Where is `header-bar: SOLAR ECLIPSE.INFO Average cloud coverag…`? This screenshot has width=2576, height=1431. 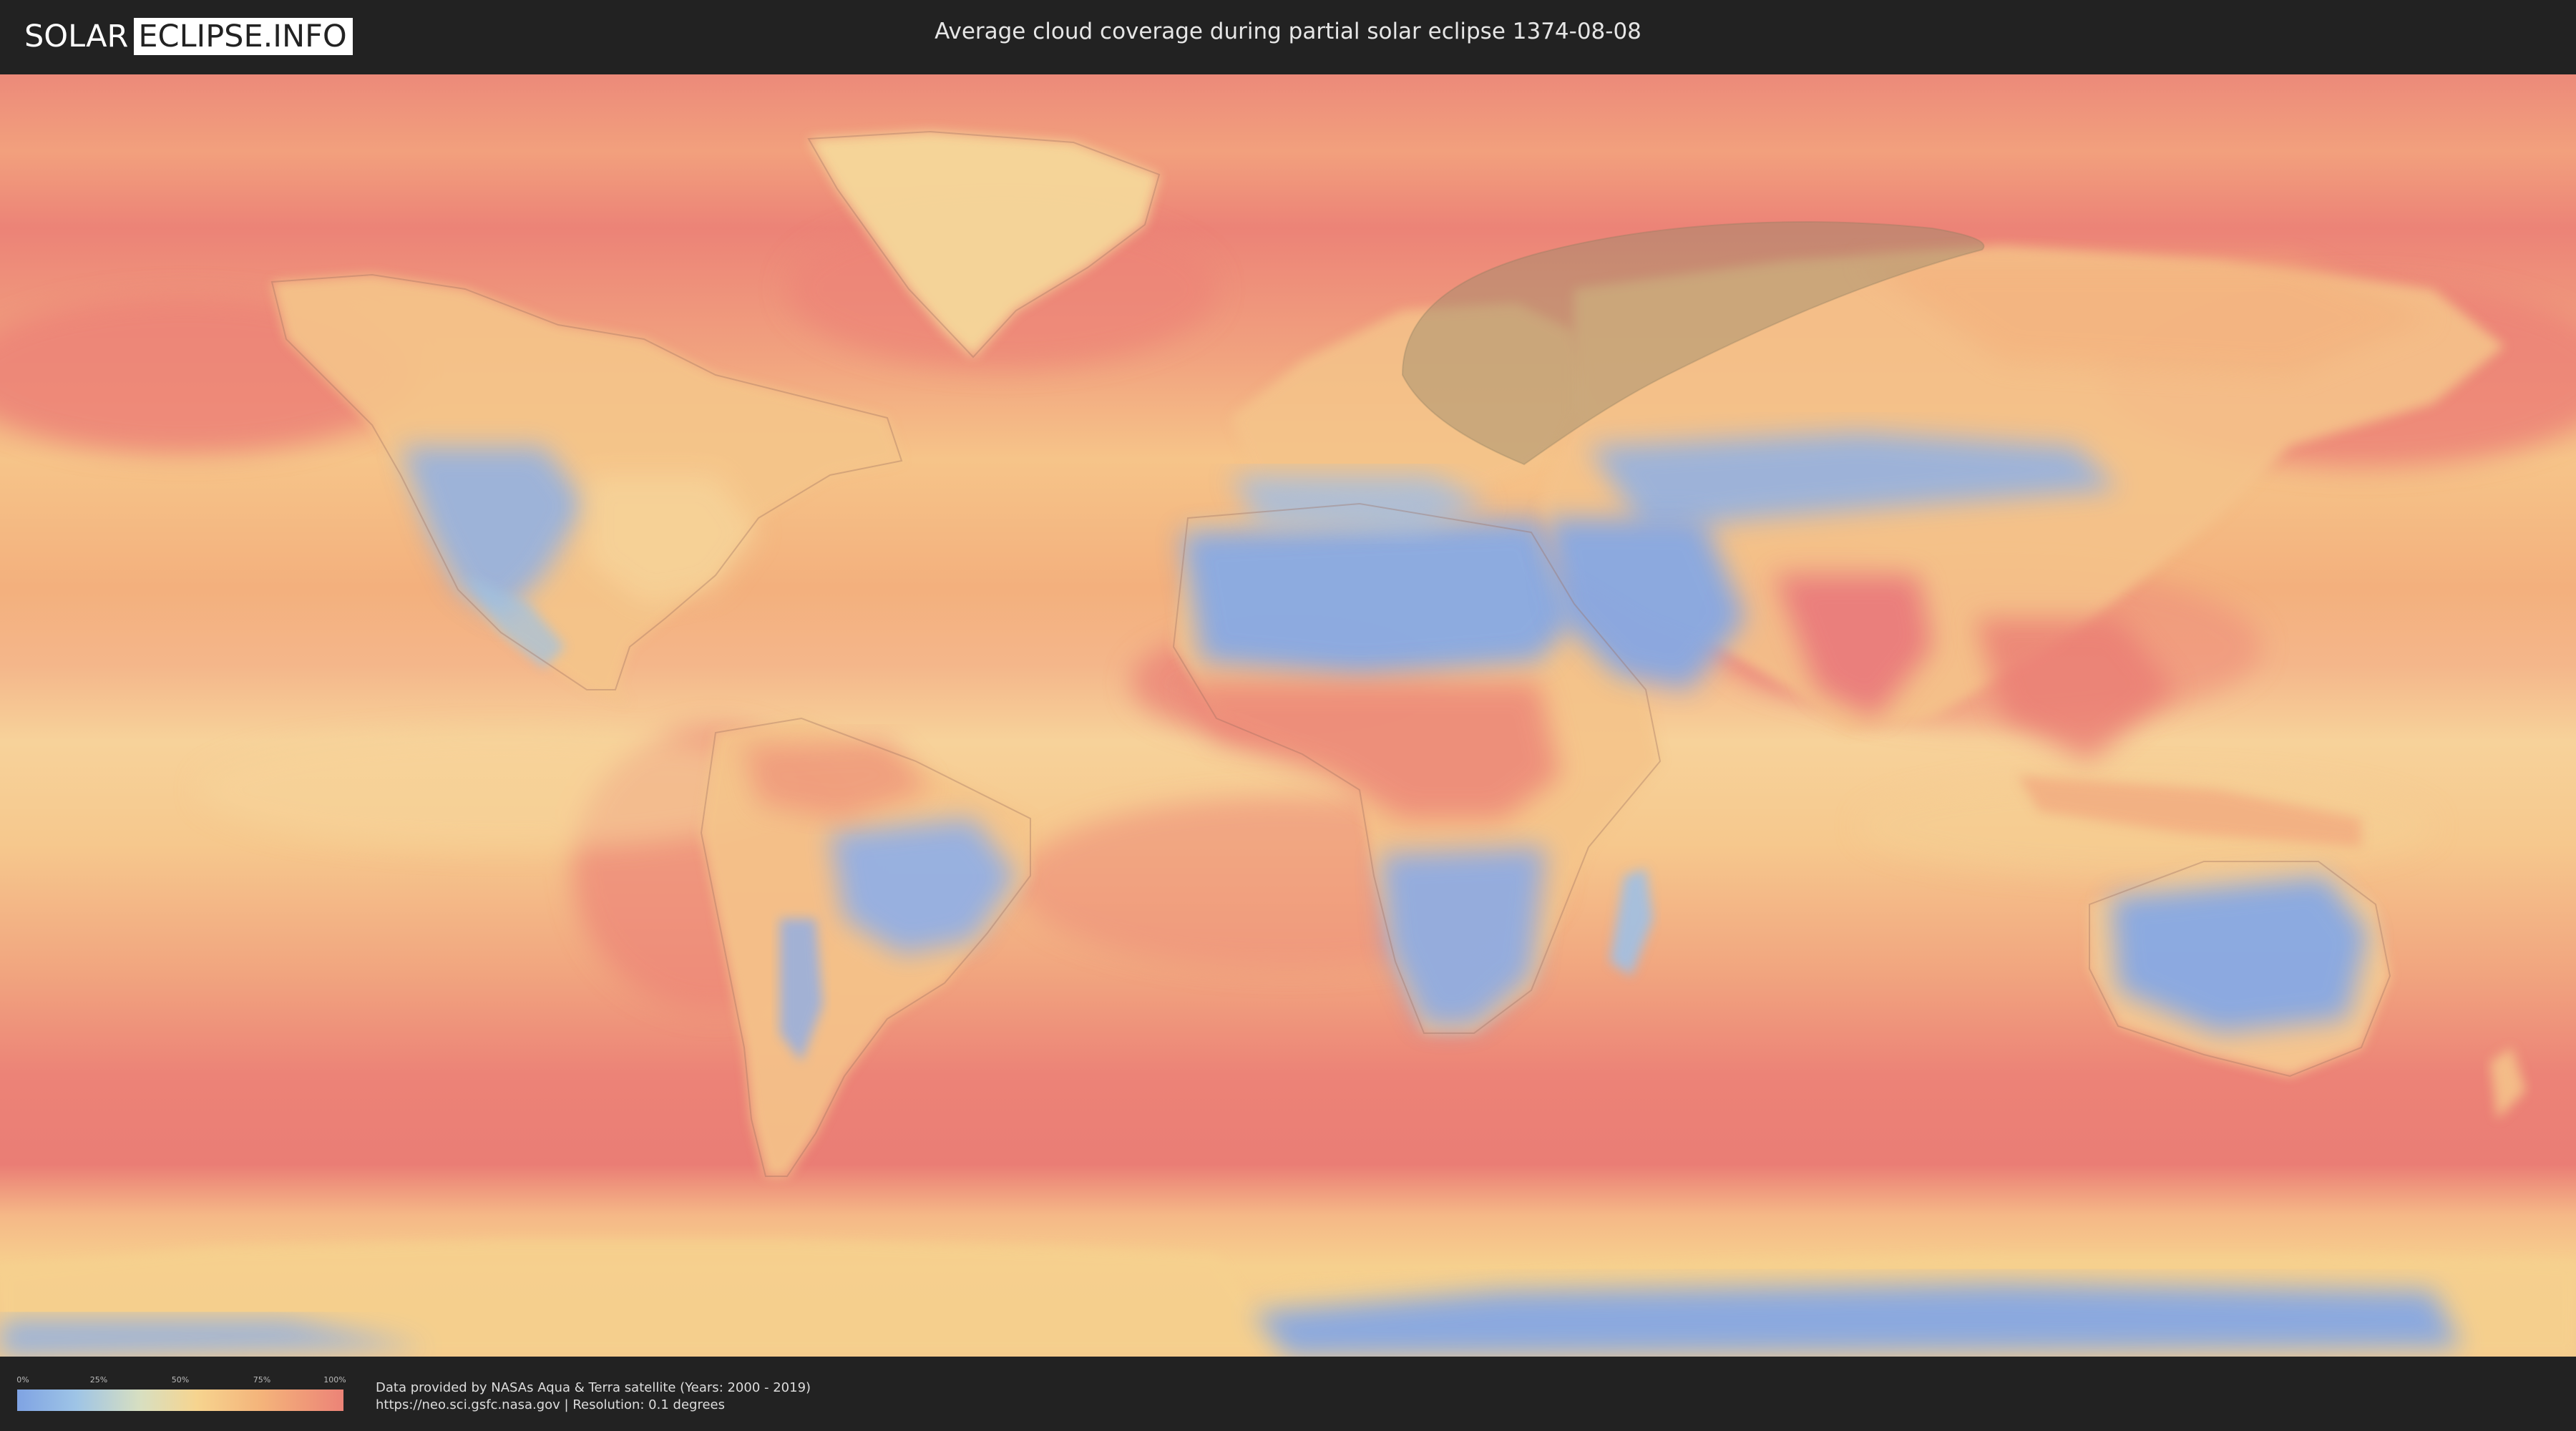 header-bar: SOLAR ECLIPSE.INFO Average cloud coverag… is located at coordinates (1288, 36).